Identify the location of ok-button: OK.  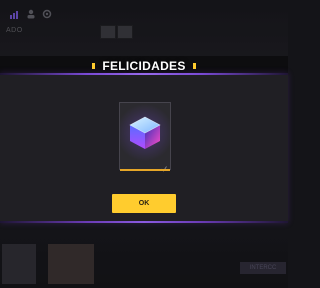
(144, 203).